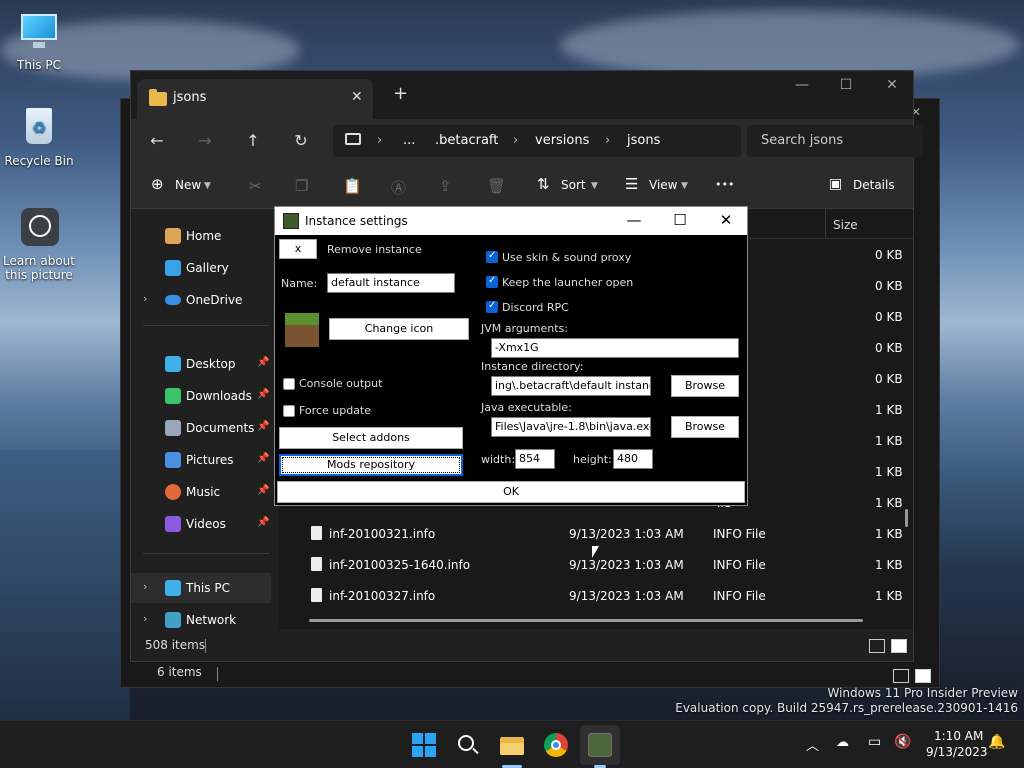 The width and height of the screenshot is (1024, 768). What do you see at coordinates (874, 185) in the screenshot?
I see `details-button: Details` at bounding box center [874, 185].